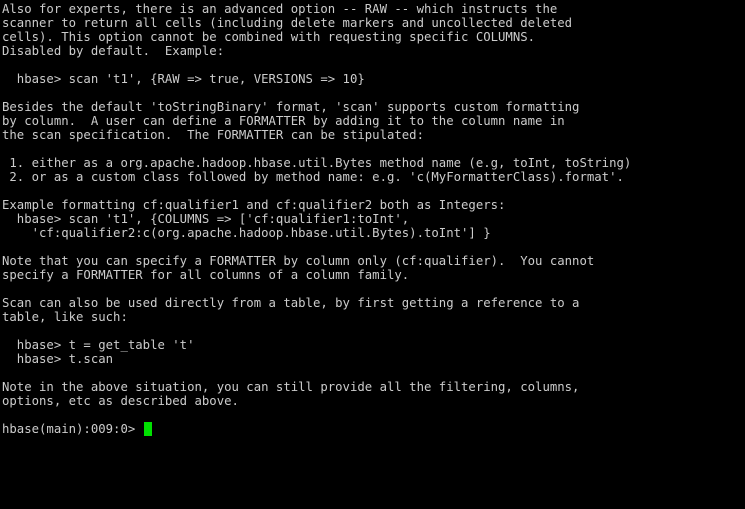  What do you see at coordinates (373, 429) in the screenshot?
I see `terminal-prompt-line: hbase(main):009:0>` at bounding box center [373, 429].